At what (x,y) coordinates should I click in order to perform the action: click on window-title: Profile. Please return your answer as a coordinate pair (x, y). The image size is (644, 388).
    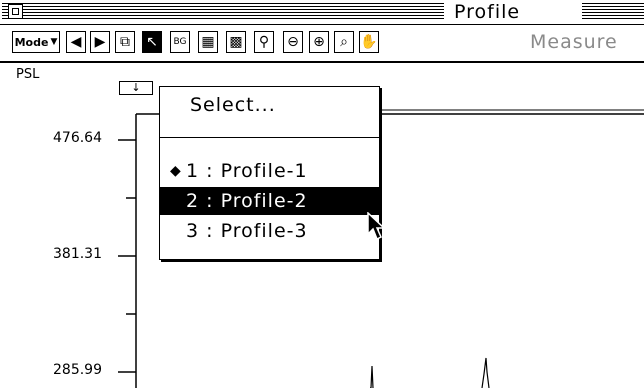
    Looking at the image, I should click on (487, 12).